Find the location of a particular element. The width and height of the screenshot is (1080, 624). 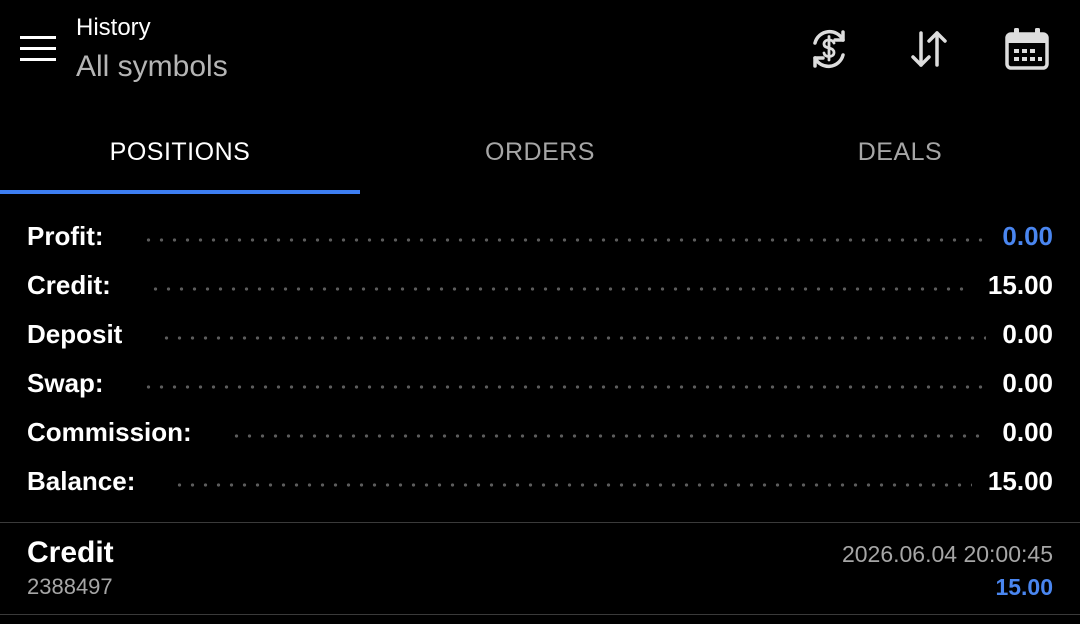

summary-label: Credit: is located at coordinates (69, 285).